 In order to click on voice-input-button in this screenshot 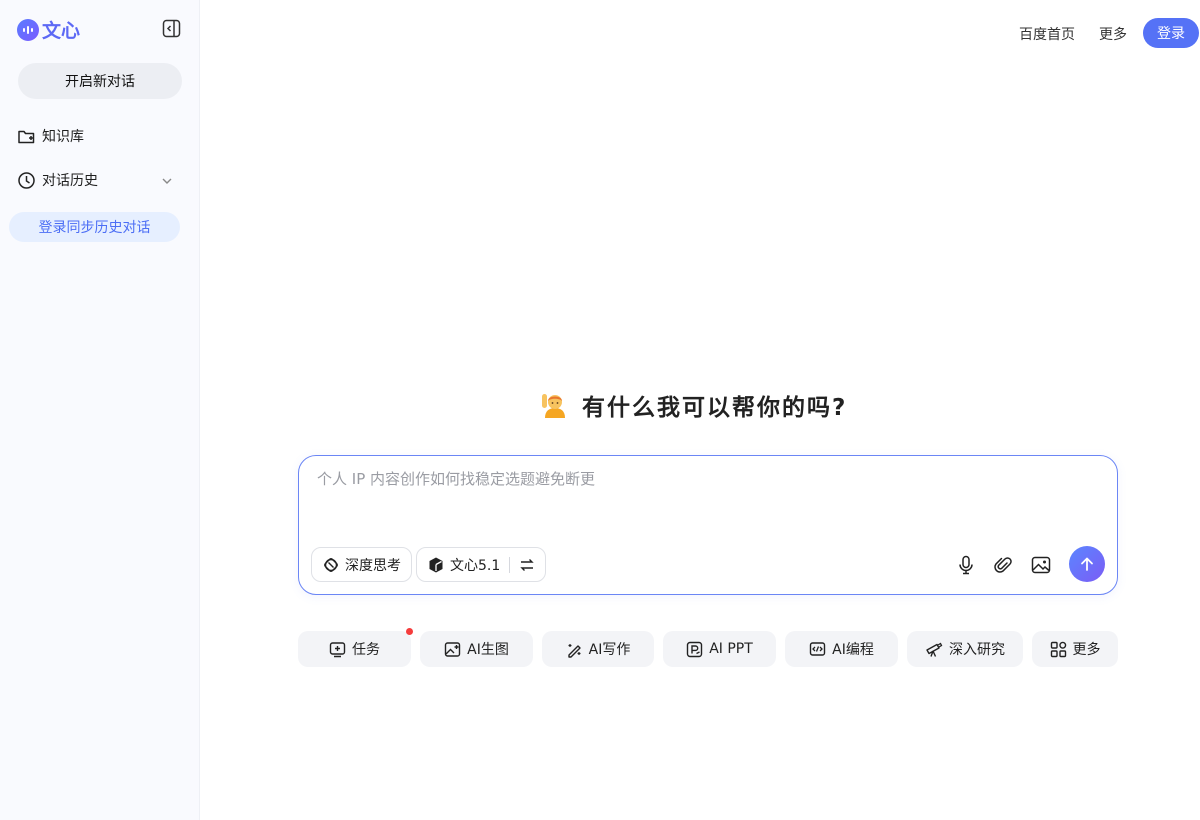, I will do `click(966, 565)`.